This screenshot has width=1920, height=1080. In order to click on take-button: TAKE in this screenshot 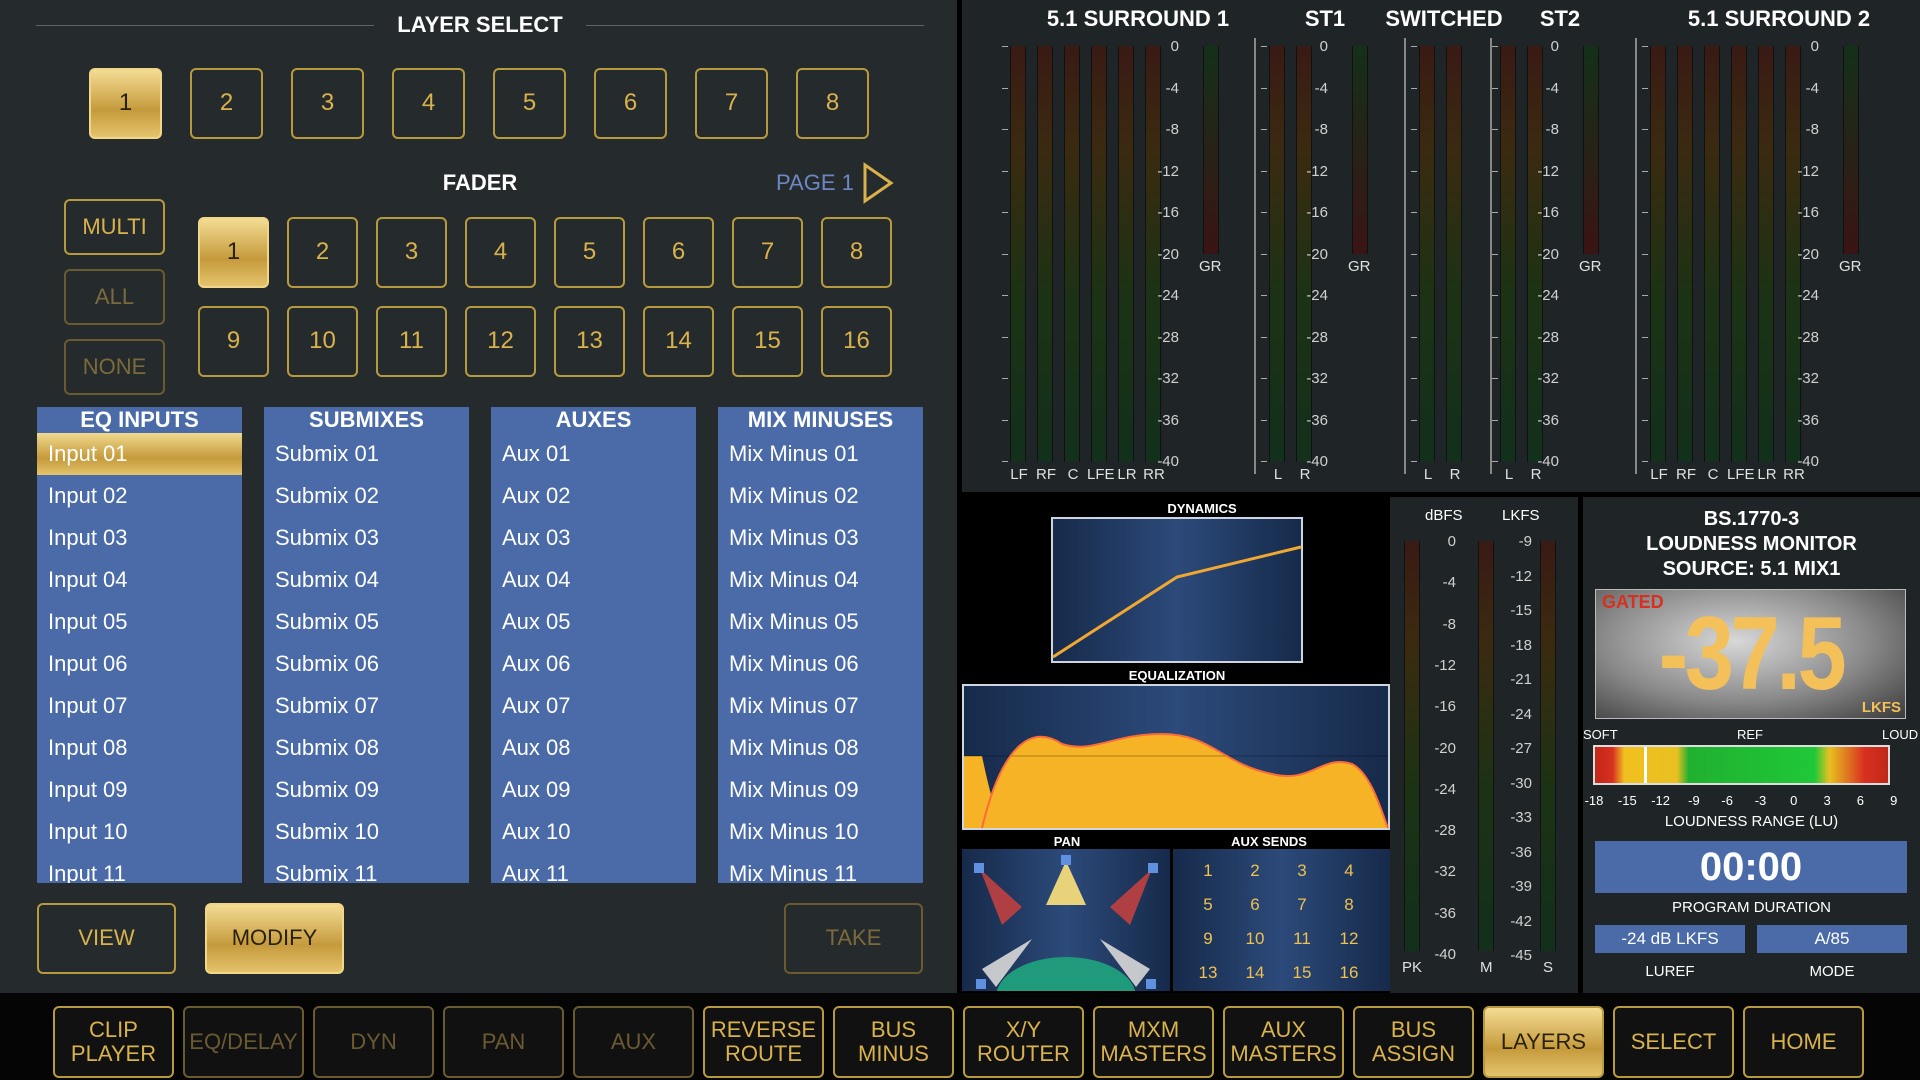, I will do `click(853, 938)`.